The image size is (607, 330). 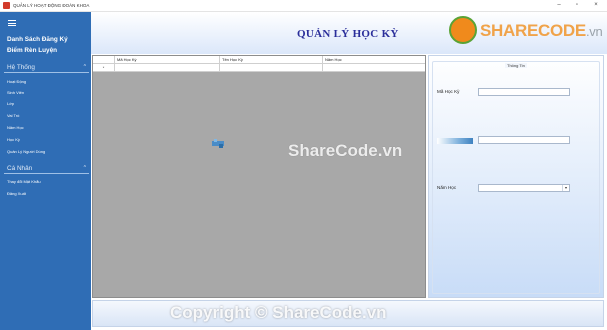 I want to click on cell-school-year, so click(x=374, y=68).